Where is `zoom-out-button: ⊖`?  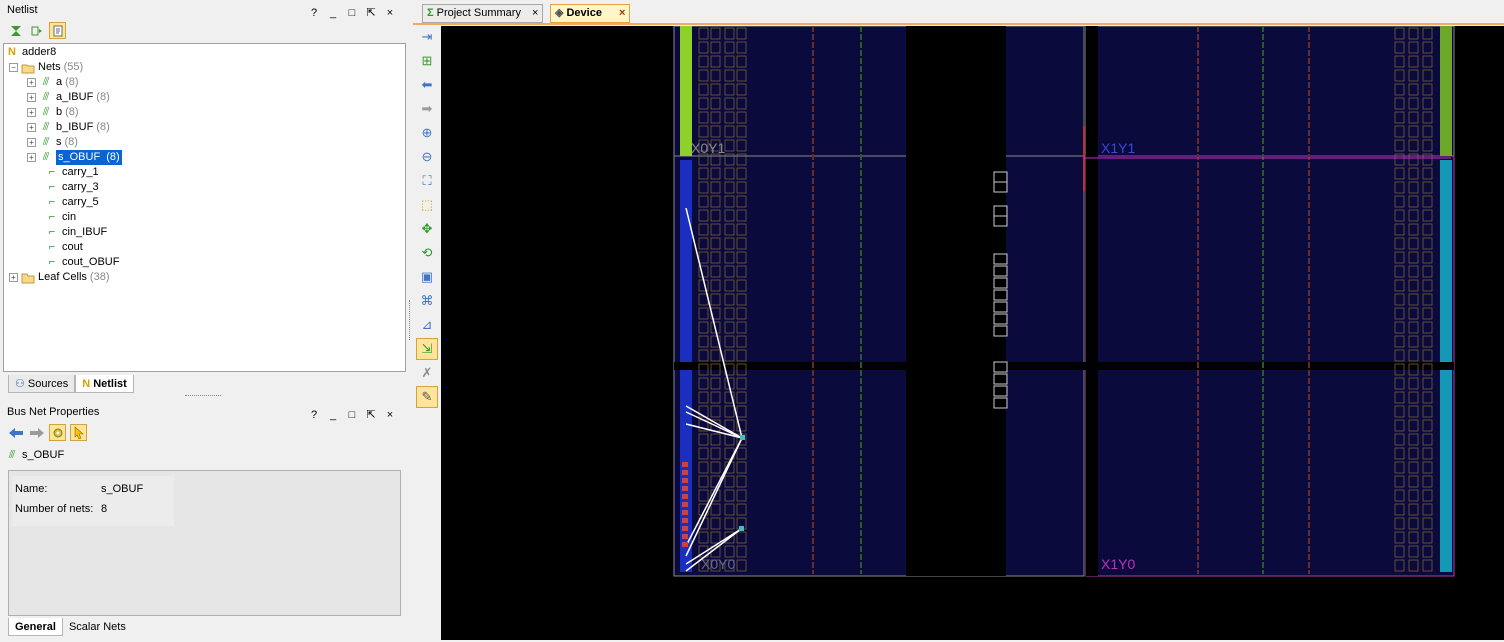
zoom-out-button: ⊖ is located at coordinates (427, 157).